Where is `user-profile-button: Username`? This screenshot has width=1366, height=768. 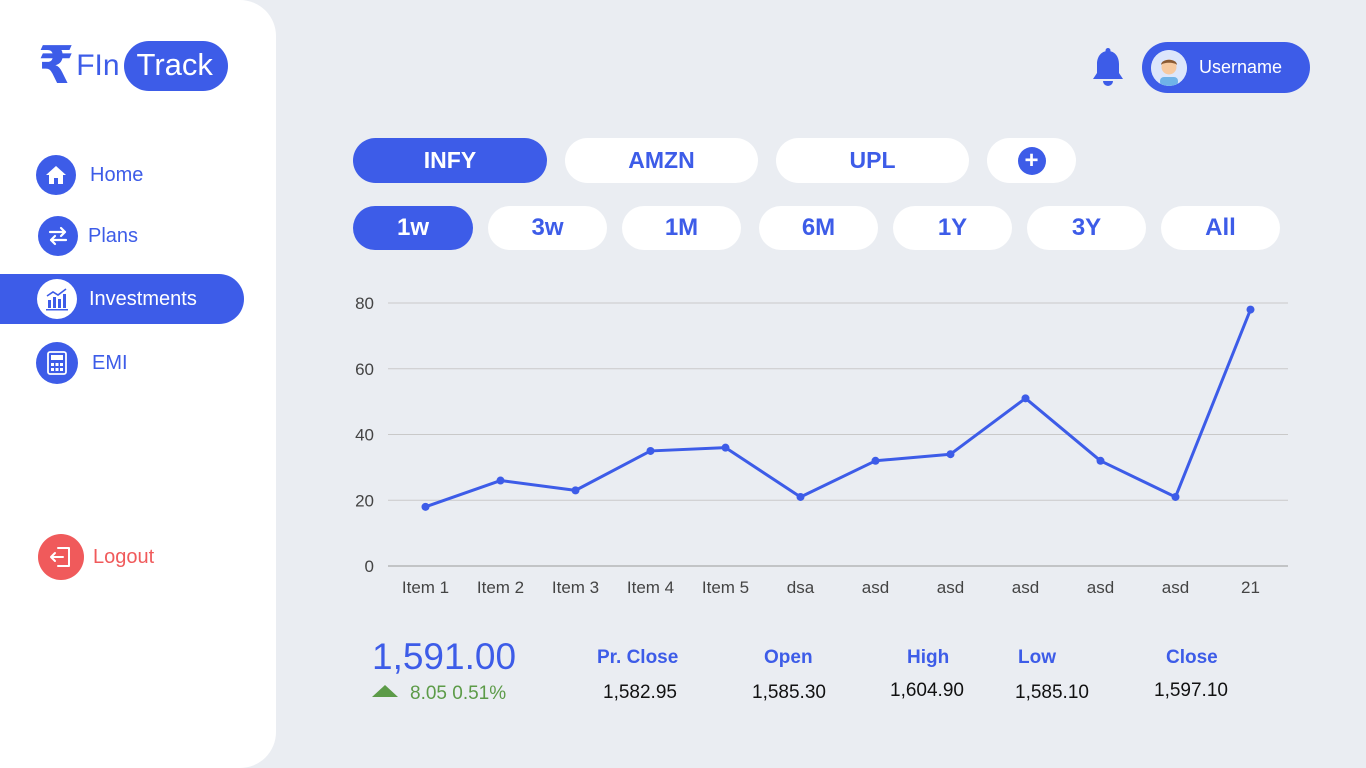
user-profile-button: Username is located at coordinates (1226, 67).